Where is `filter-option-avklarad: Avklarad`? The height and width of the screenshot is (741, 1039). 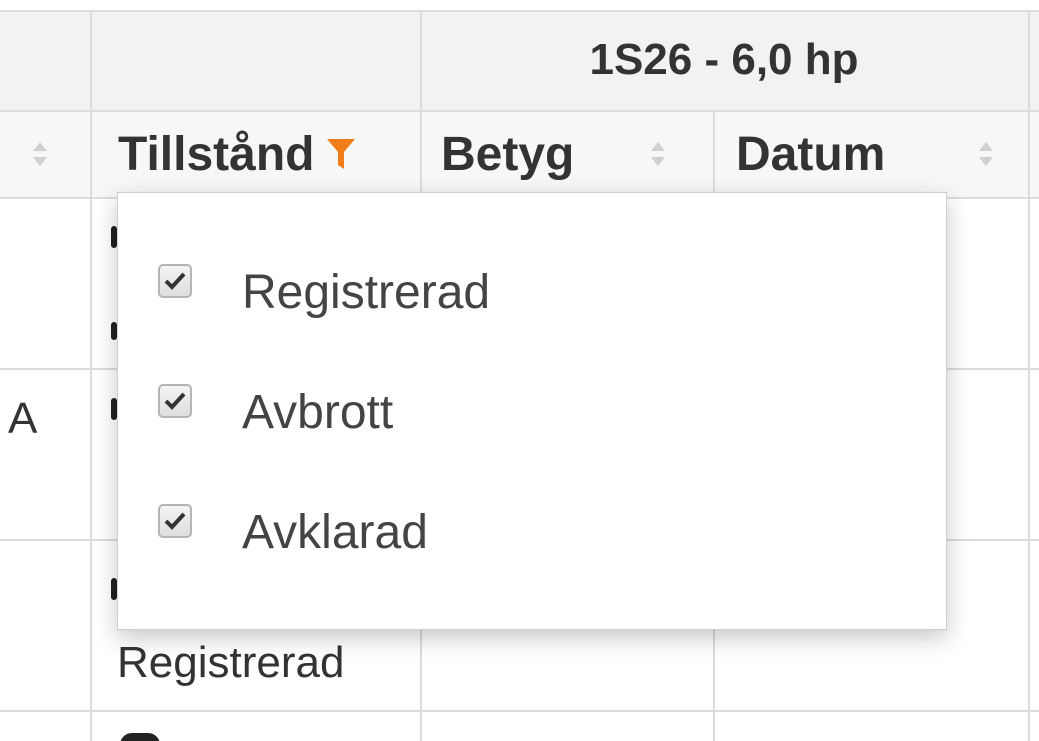
filter-option-avklarad: Avklarad is located at coordinates (293, 532).